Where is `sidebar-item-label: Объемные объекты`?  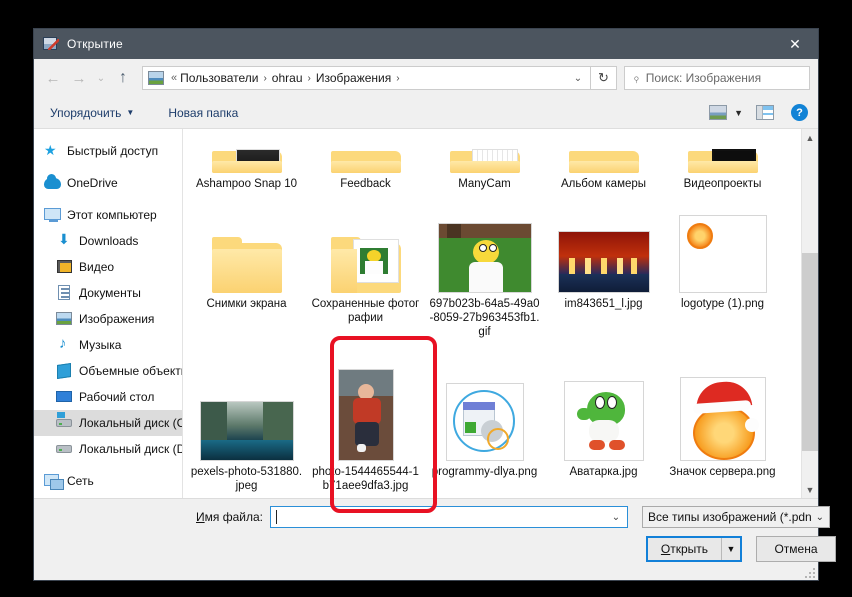
sidebar-item-label: Объемные объекты is located at coordinates (130, 371).